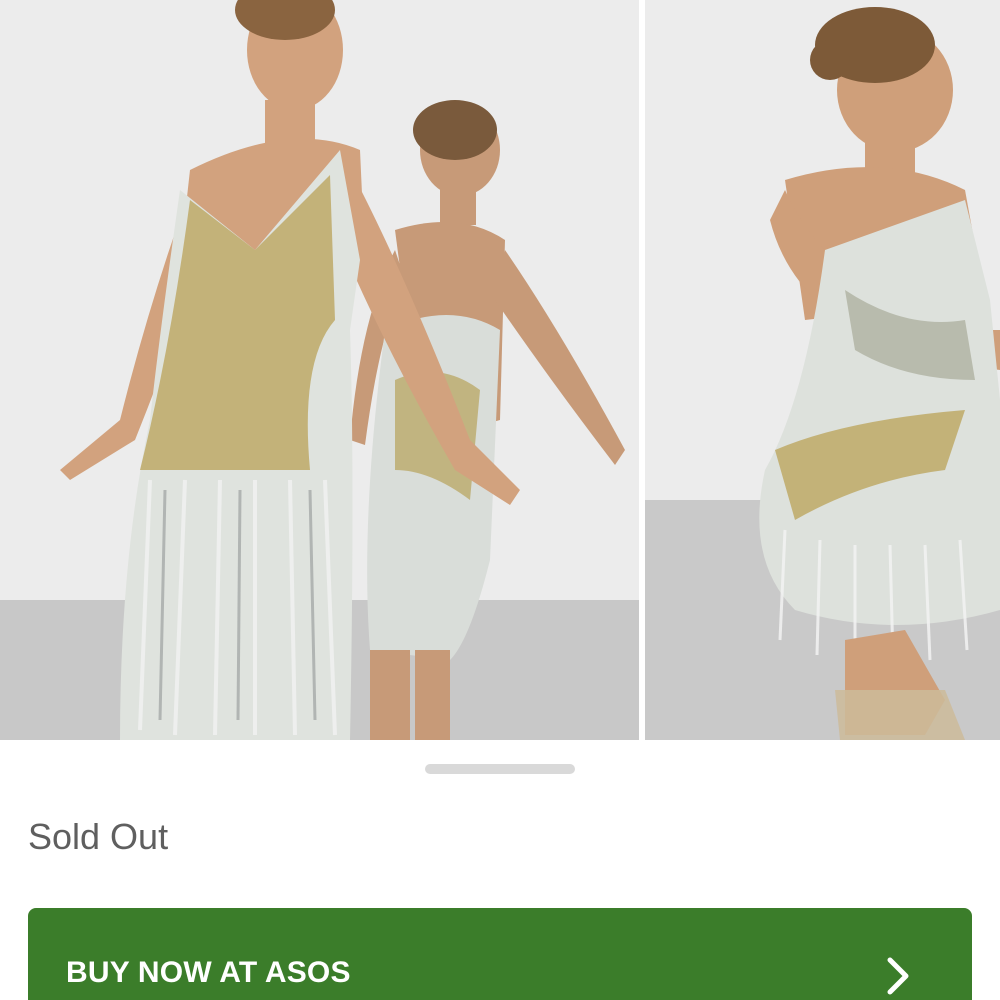 This screenshot has width=1000, height=1000. I want to click on sheet-drag-handle, so click(500, 769).